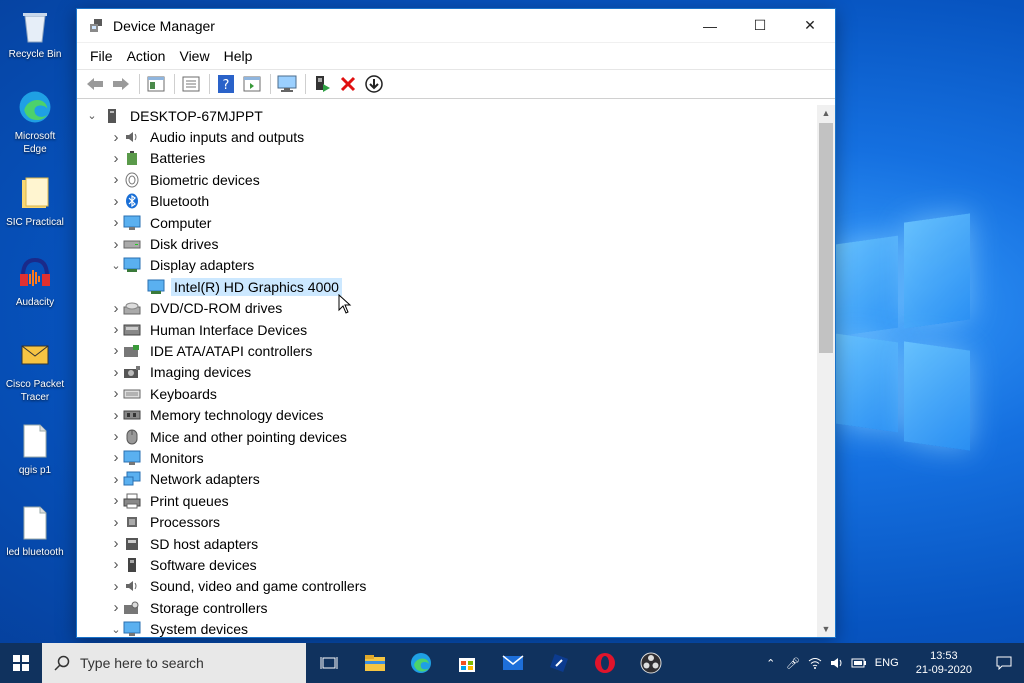 This screenshot has height=683, width=1024. Describe the element at coordinates (146, 56) in the screenshot. I see `menu-action: Action` at that location.